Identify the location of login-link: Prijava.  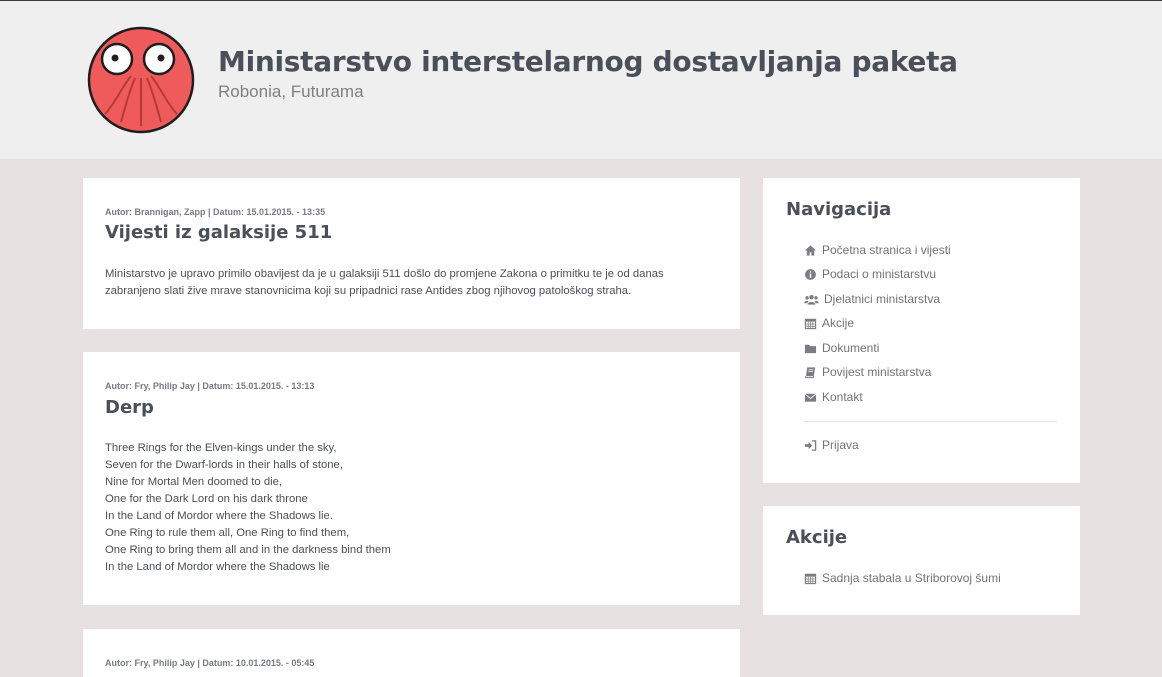
(831, 445).